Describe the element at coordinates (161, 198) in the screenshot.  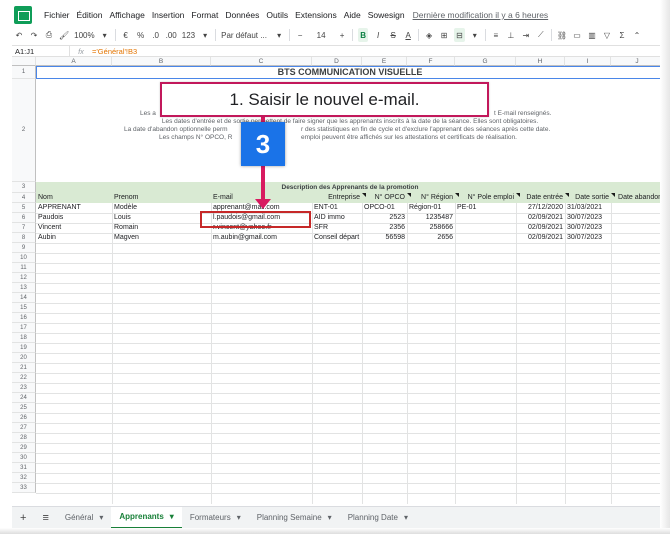
I see `header-prenom: Prenom` at that location.